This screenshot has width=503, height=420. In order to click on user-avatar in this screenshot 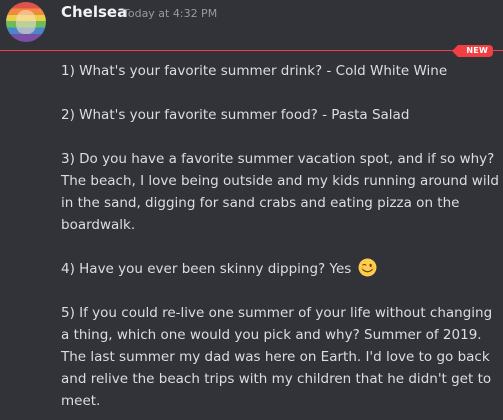, I will do `click(26, 22)`.